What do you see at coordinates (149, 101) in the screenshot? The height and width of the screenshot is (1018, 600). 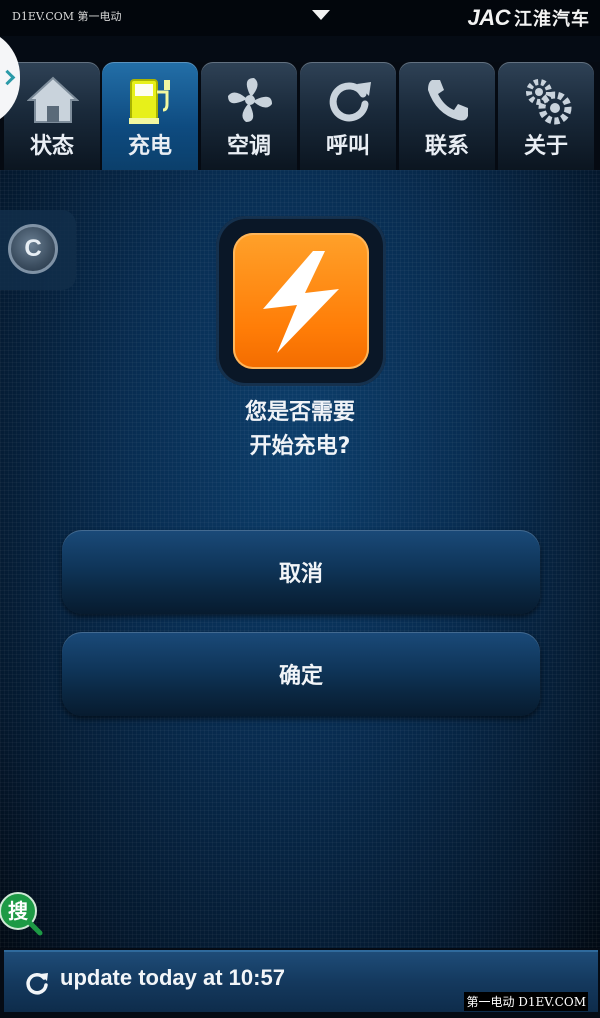 I see `charging-station-icon` at bounding box center [149, 101].